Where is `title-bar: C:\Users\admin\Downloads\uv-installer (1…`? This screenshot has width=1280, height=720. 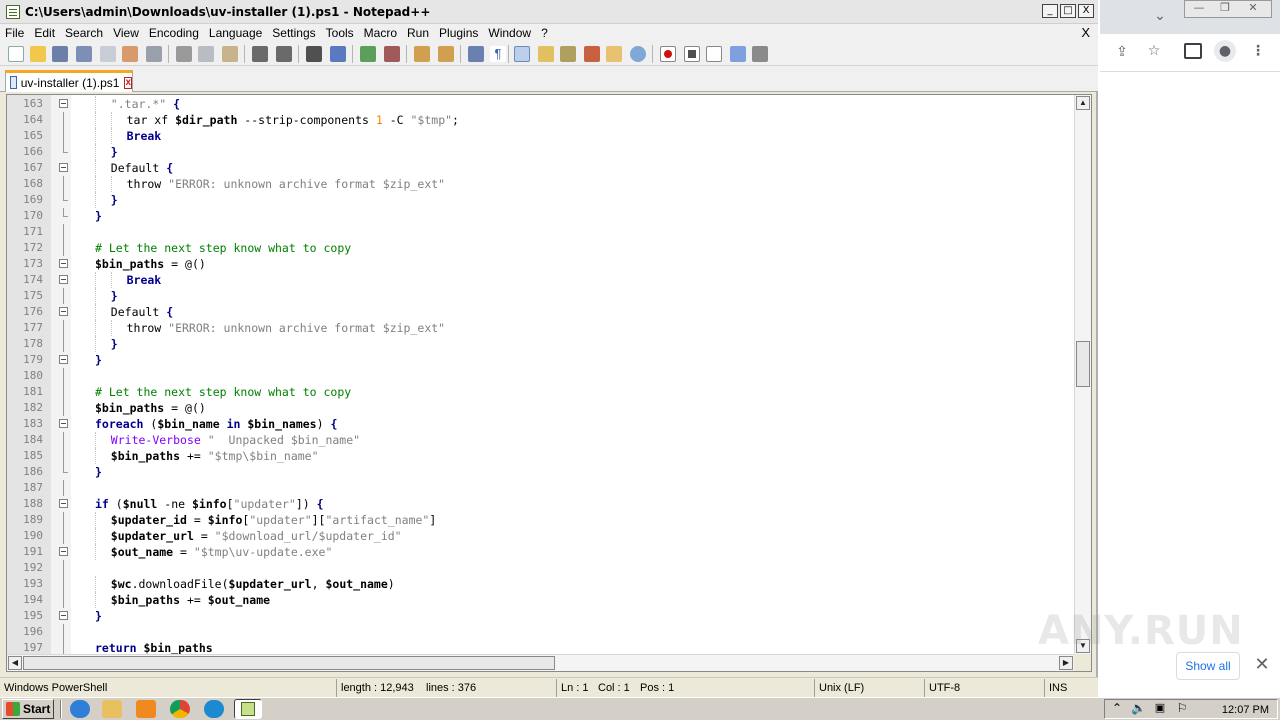
title-bar: C:\Users\admin\Downloads\uv-installer (1… is located at coordinates (549, 12).